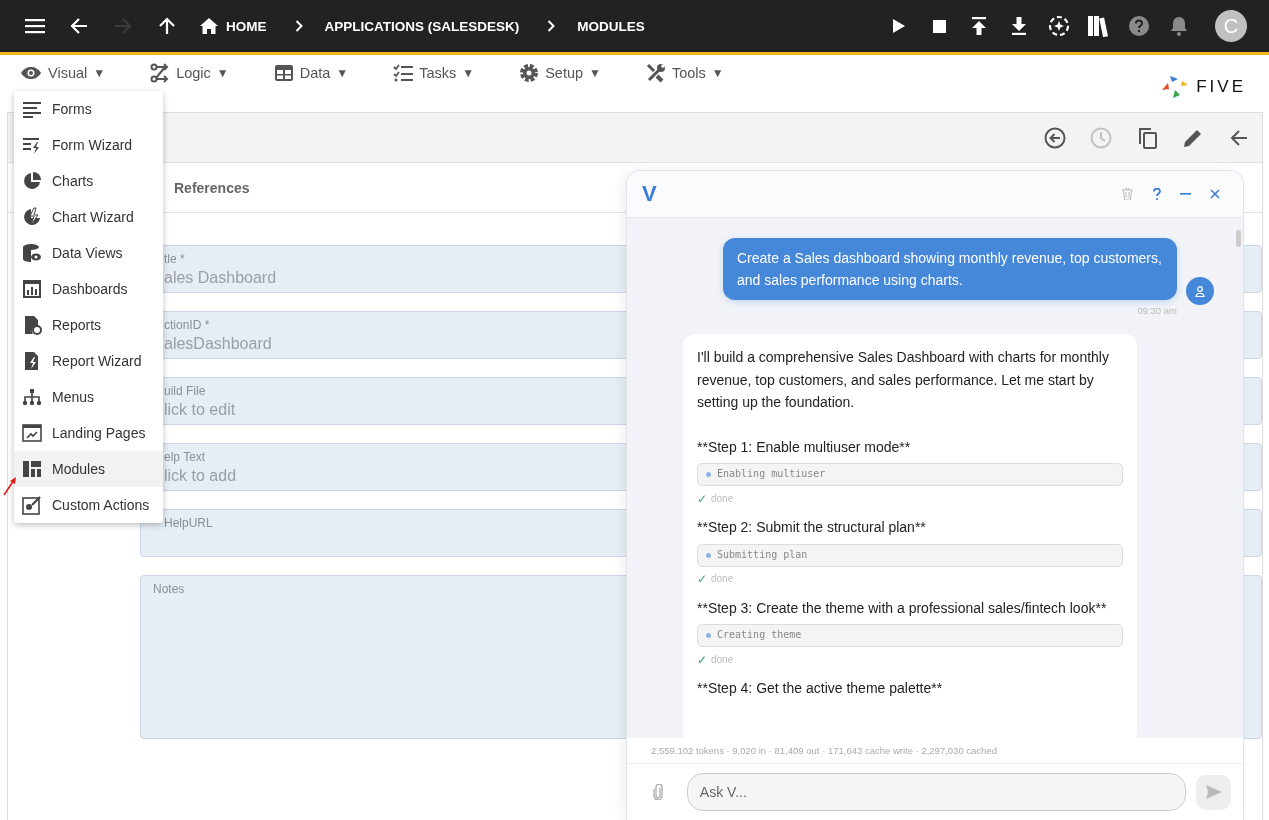  What do you see at coordinates (422, 26) in the screenshot?
I see `breadcrumb-link: APPLICATIONS (SALESDESK)` at bounding box center [422, 26].